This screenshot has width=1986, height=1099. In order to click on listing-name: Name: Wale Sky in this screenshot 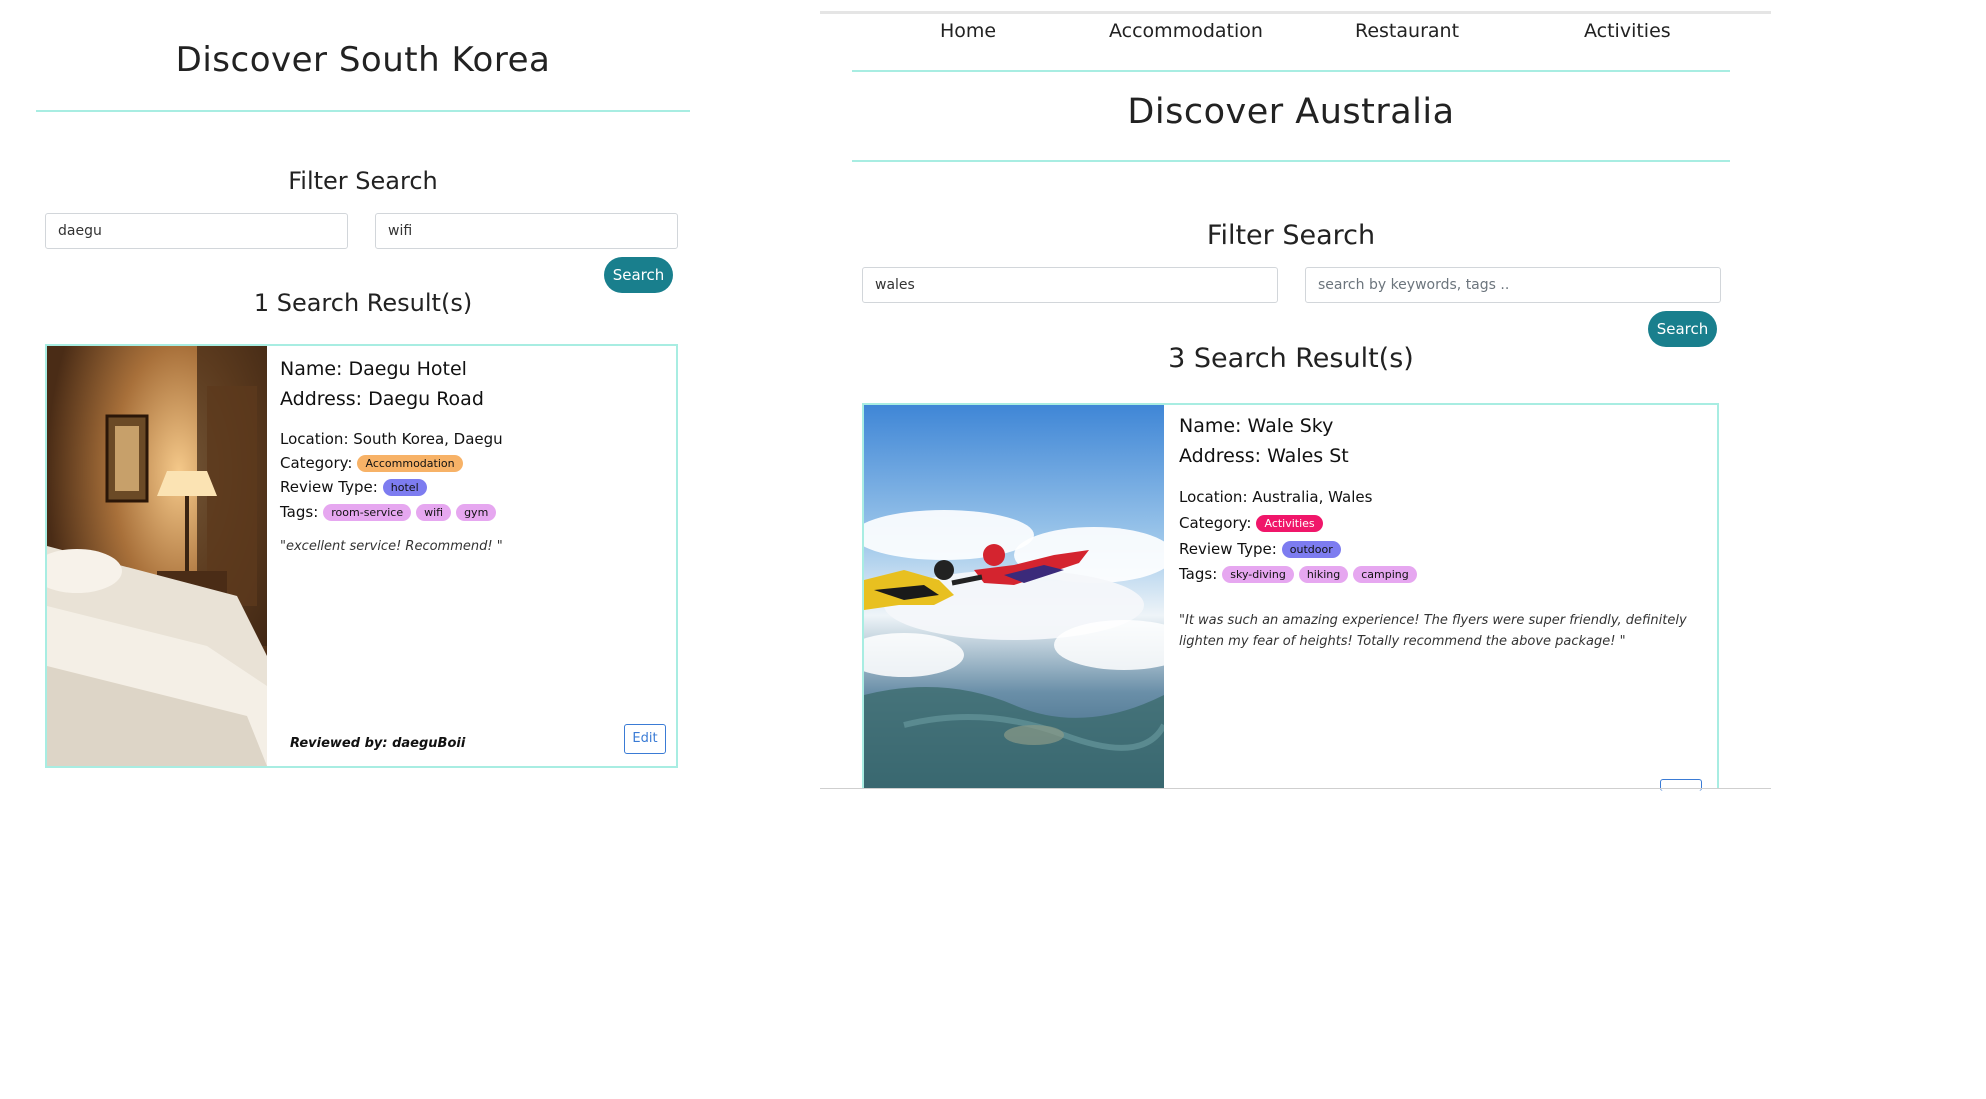, I will do `click(1256, 426)`.